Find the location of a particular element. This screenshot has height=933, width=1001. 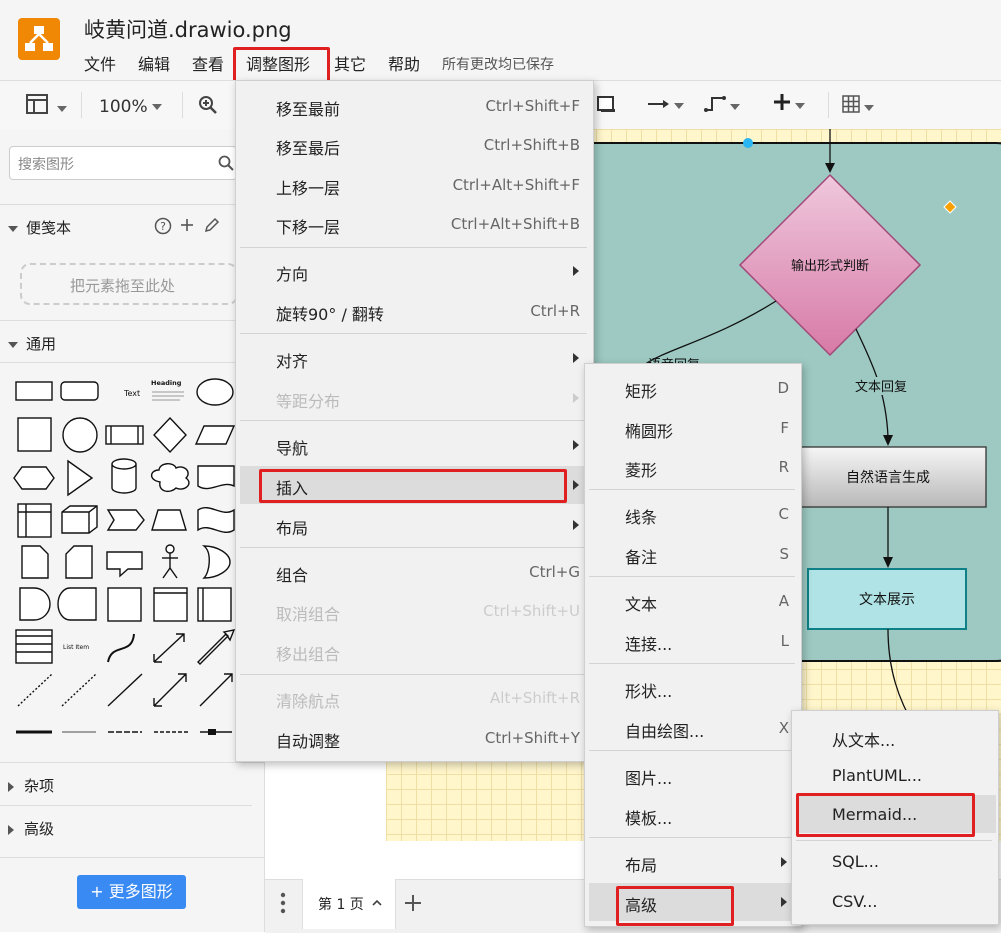

highlight-mermaid-item is located at coordinates (885, 815).